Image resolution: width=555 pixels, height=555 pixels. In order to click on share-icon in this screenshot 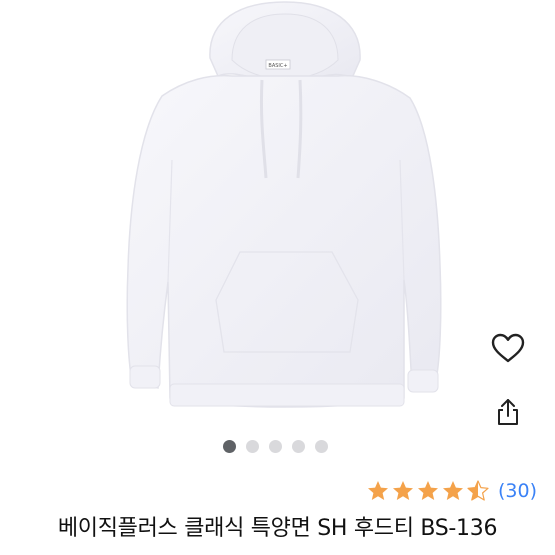, I will do `click(508, 412)`.